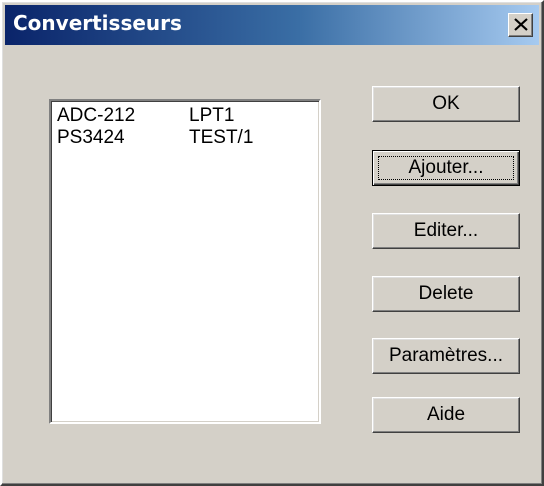 Image resolution: width=544 pixels, height=486 pixels. I want to click on help-button: Aide, so click(446, 415).